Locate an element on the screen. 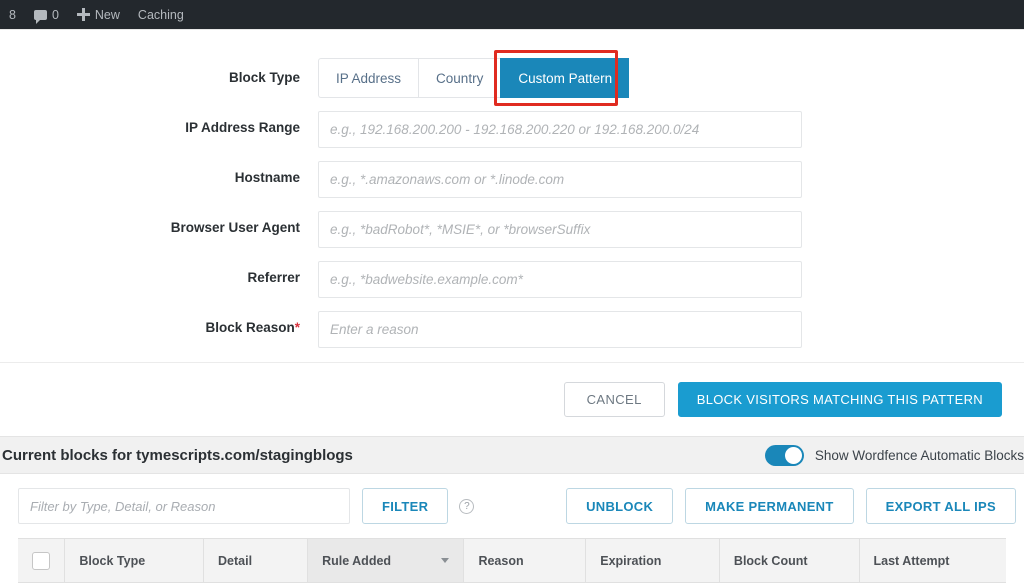  column-header-expiration: Expiration is located at coordinates (653, 560).